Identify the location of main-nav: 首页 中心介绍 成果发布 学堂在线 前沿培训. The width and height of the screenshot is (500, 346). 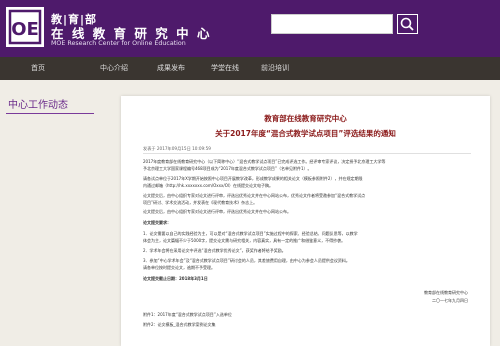
(250, 68).